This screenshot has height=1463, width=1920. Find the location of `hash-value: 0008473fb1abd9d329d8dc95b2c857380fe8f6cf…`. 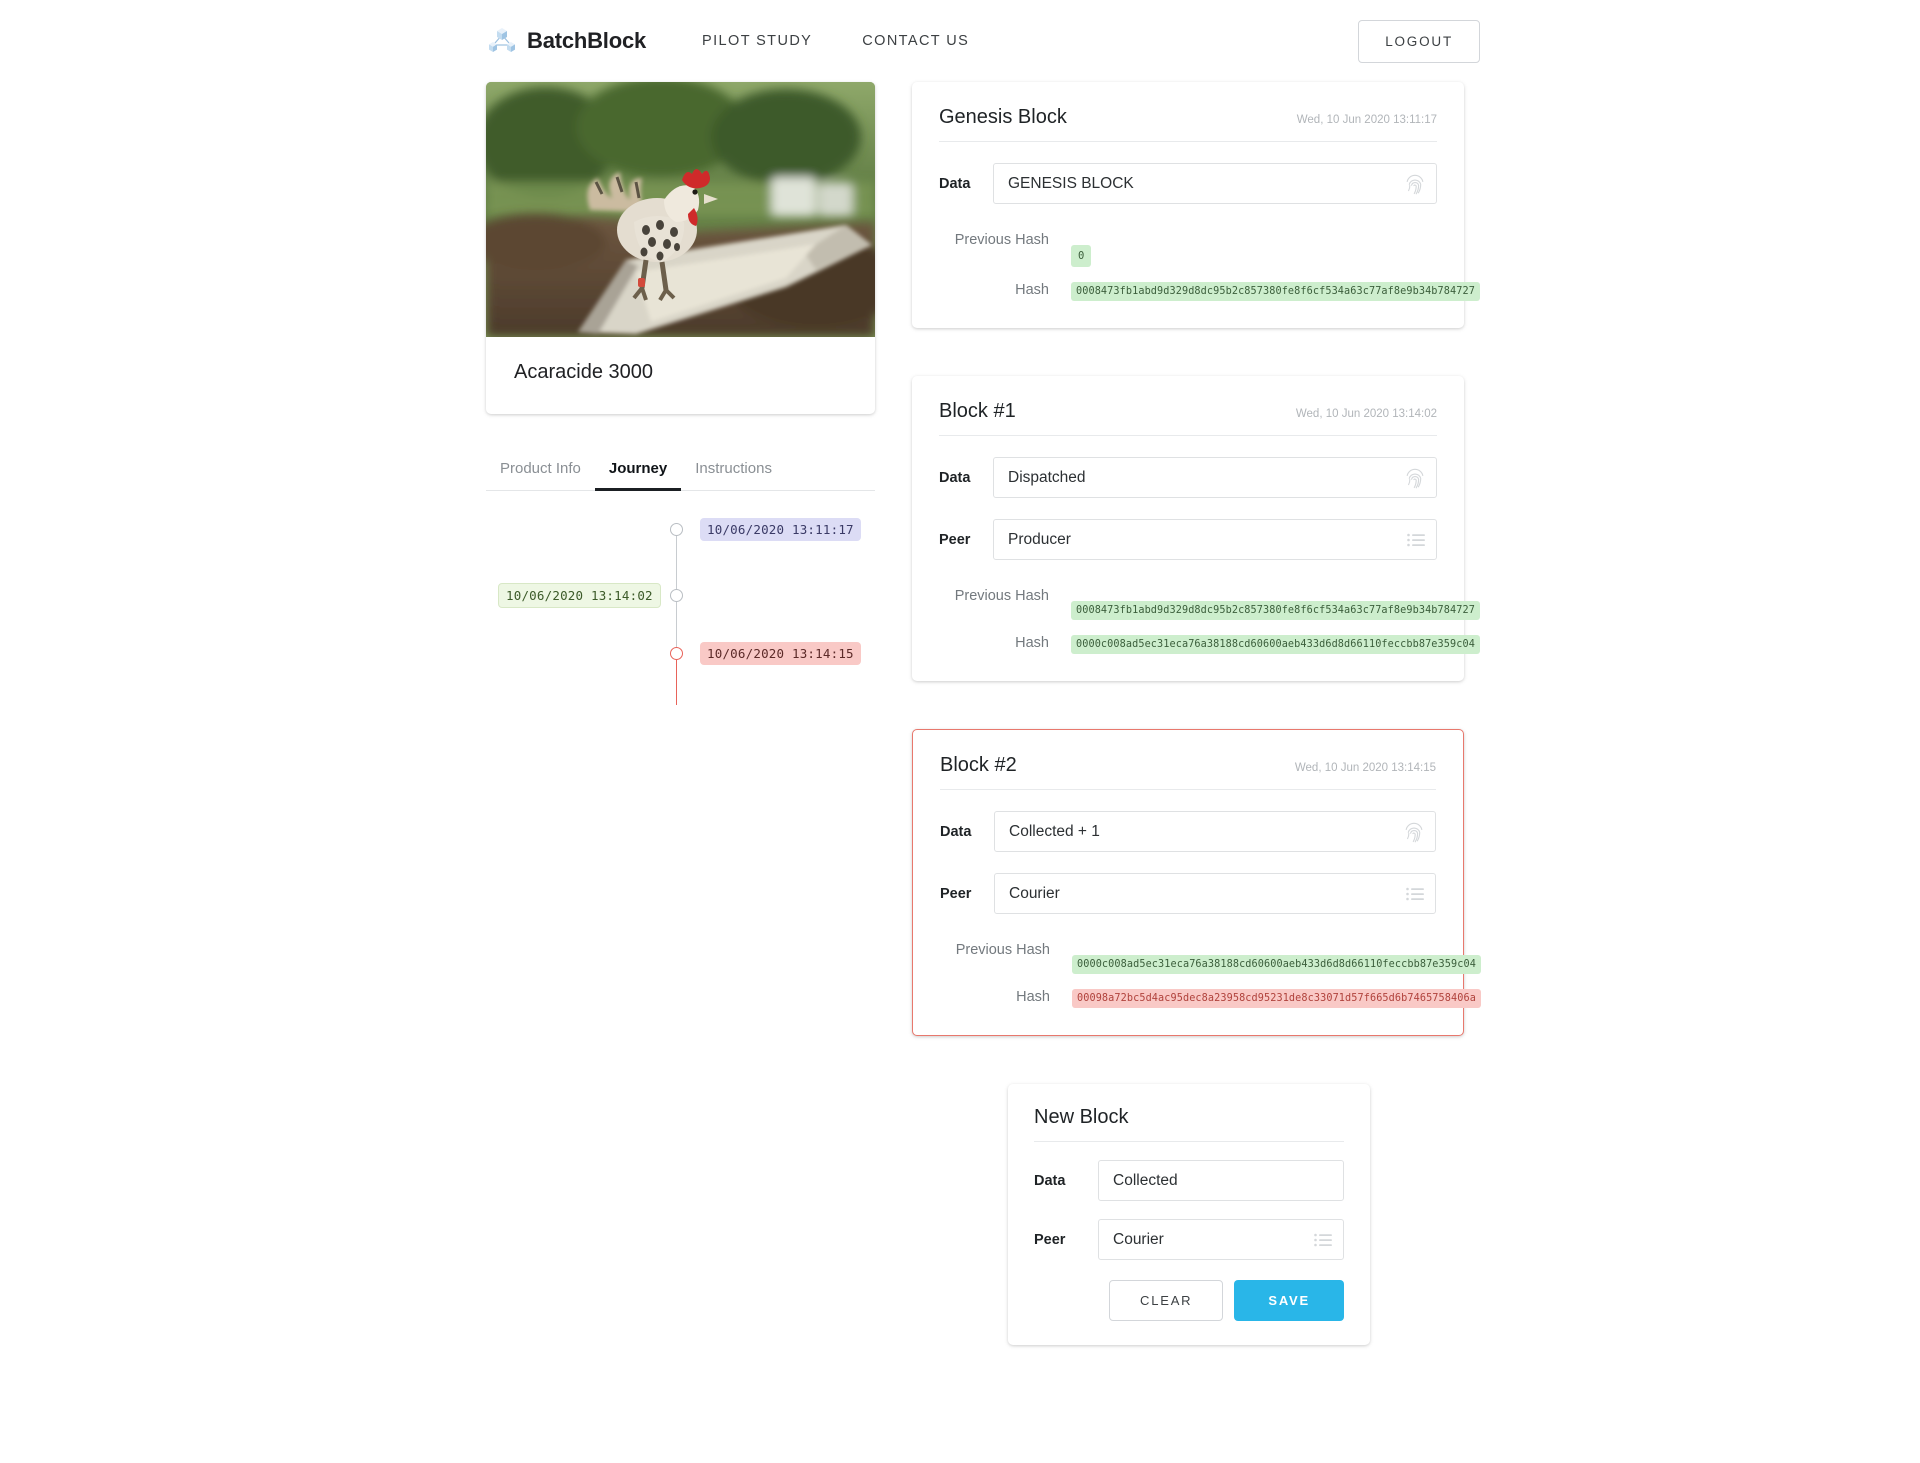

hash-value: 0008473fb1abd9d329d8dc95b2c857380fe8f6cf… is located at coordinates (1275, 291).